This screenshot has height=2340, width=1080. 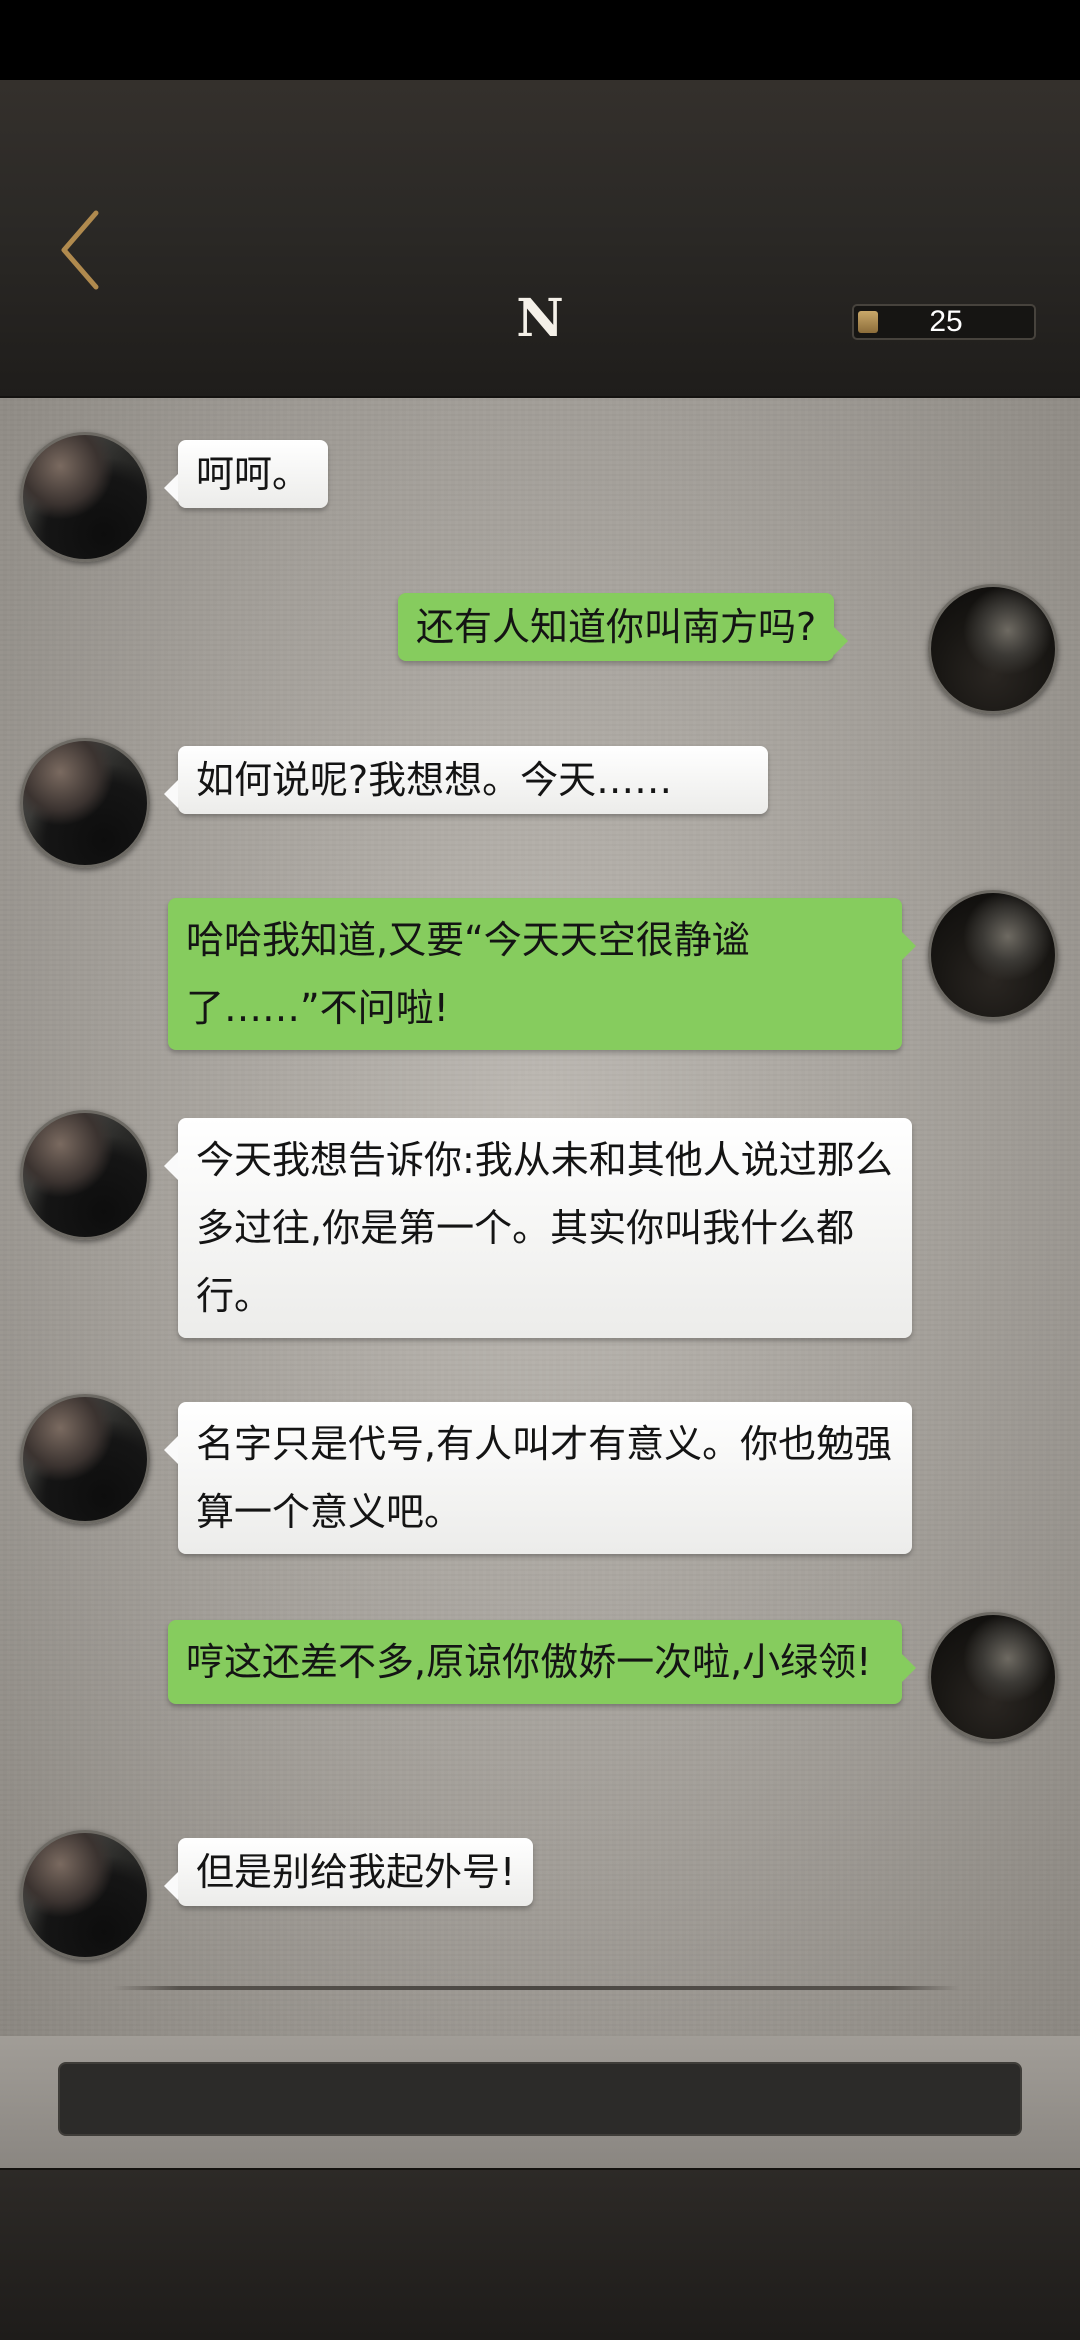 I want to click on message-bubble: 但是别给我起外号!, so click(x=348, y=1872).